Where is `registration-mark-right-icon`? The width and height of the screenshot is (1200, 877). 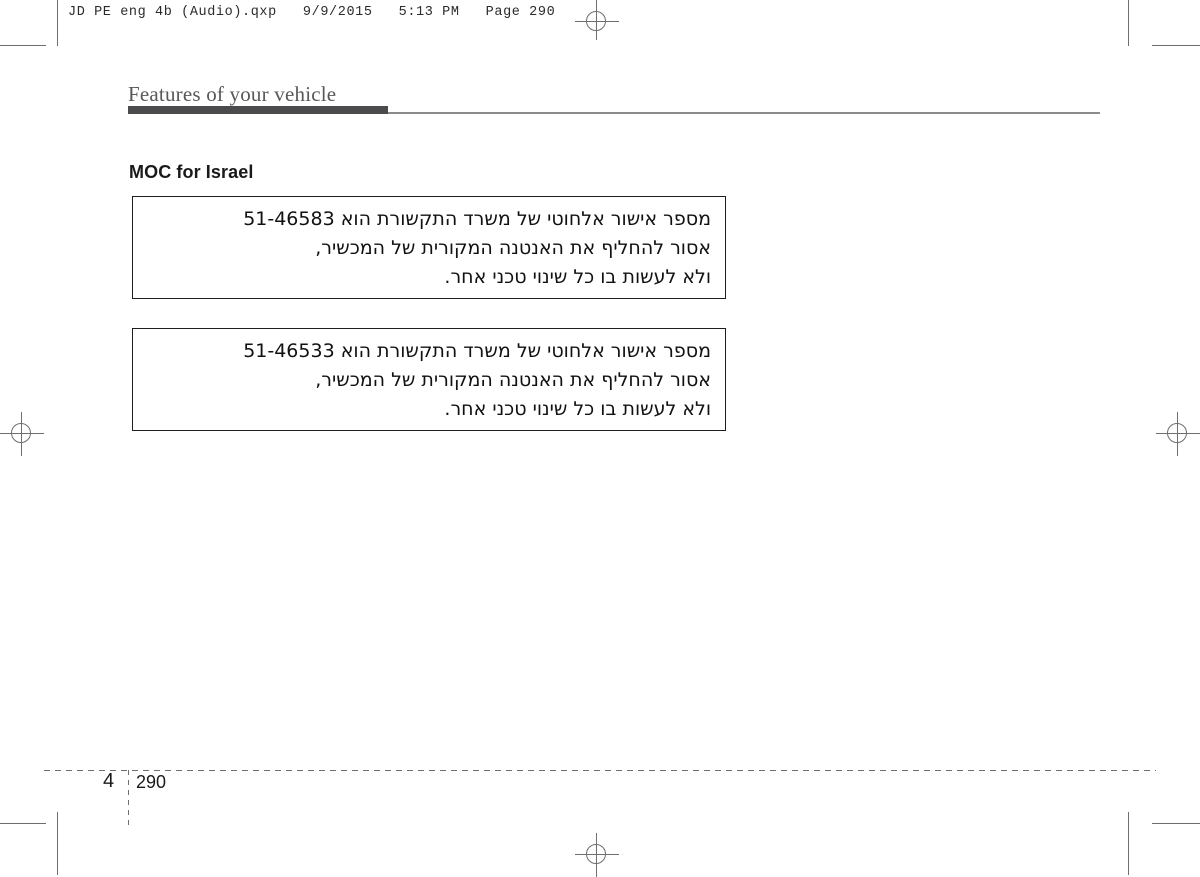 registration-mark-right-icon is located at coordinates (1178, 434).